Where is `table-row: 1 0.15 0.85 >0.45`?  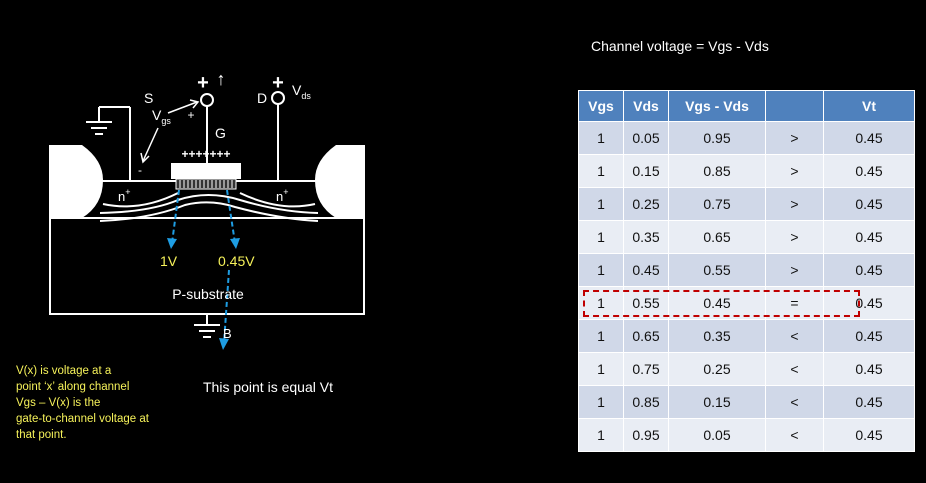
table-row: 1 0.15 0.85 >0.45 is located at coordinates (746, 171).